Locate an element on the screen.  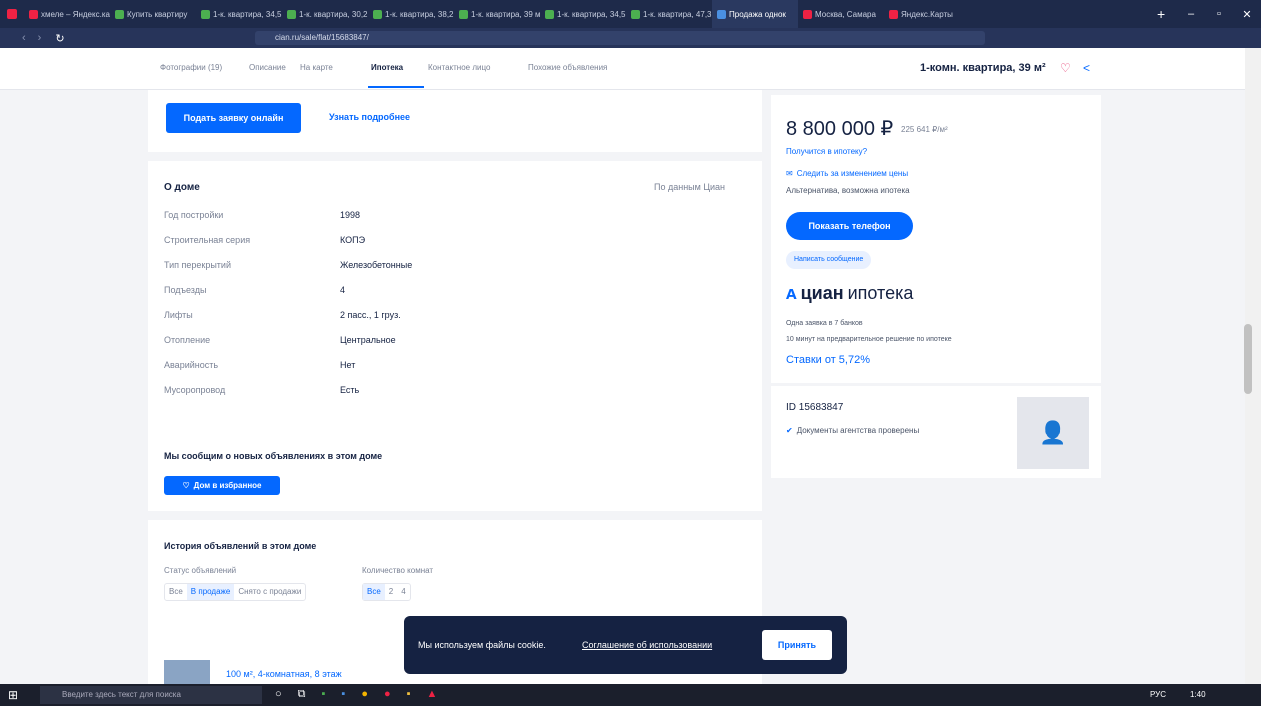
house-prop-value: КОПЭ is located at coordinates (353, 240).